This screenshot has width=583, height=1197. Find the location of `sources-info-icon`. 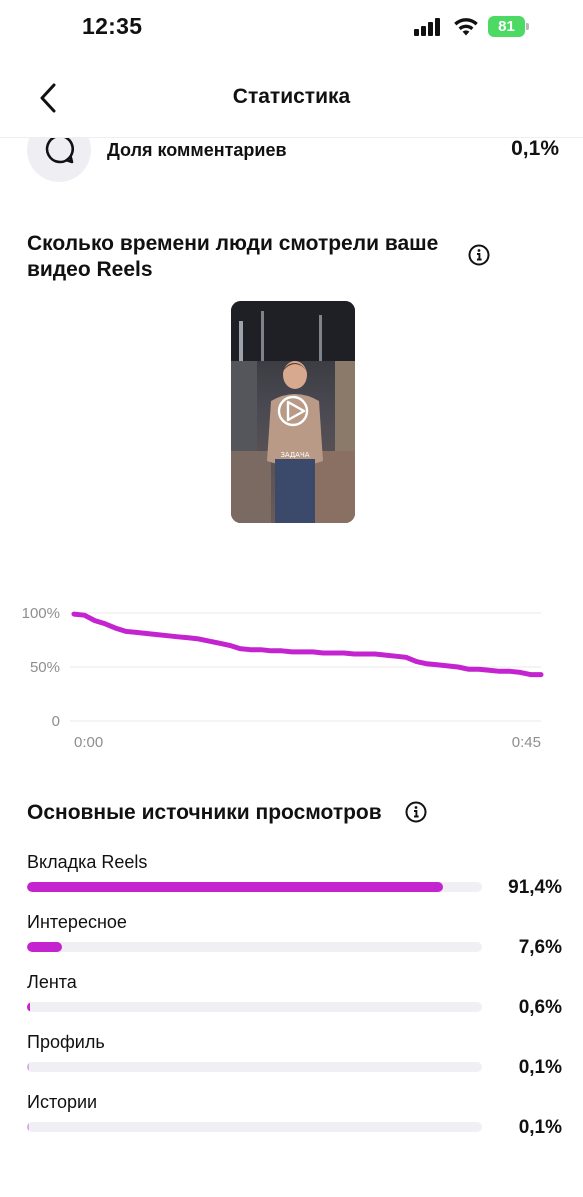

sources-info-icon is located at coordinates (416, 812).